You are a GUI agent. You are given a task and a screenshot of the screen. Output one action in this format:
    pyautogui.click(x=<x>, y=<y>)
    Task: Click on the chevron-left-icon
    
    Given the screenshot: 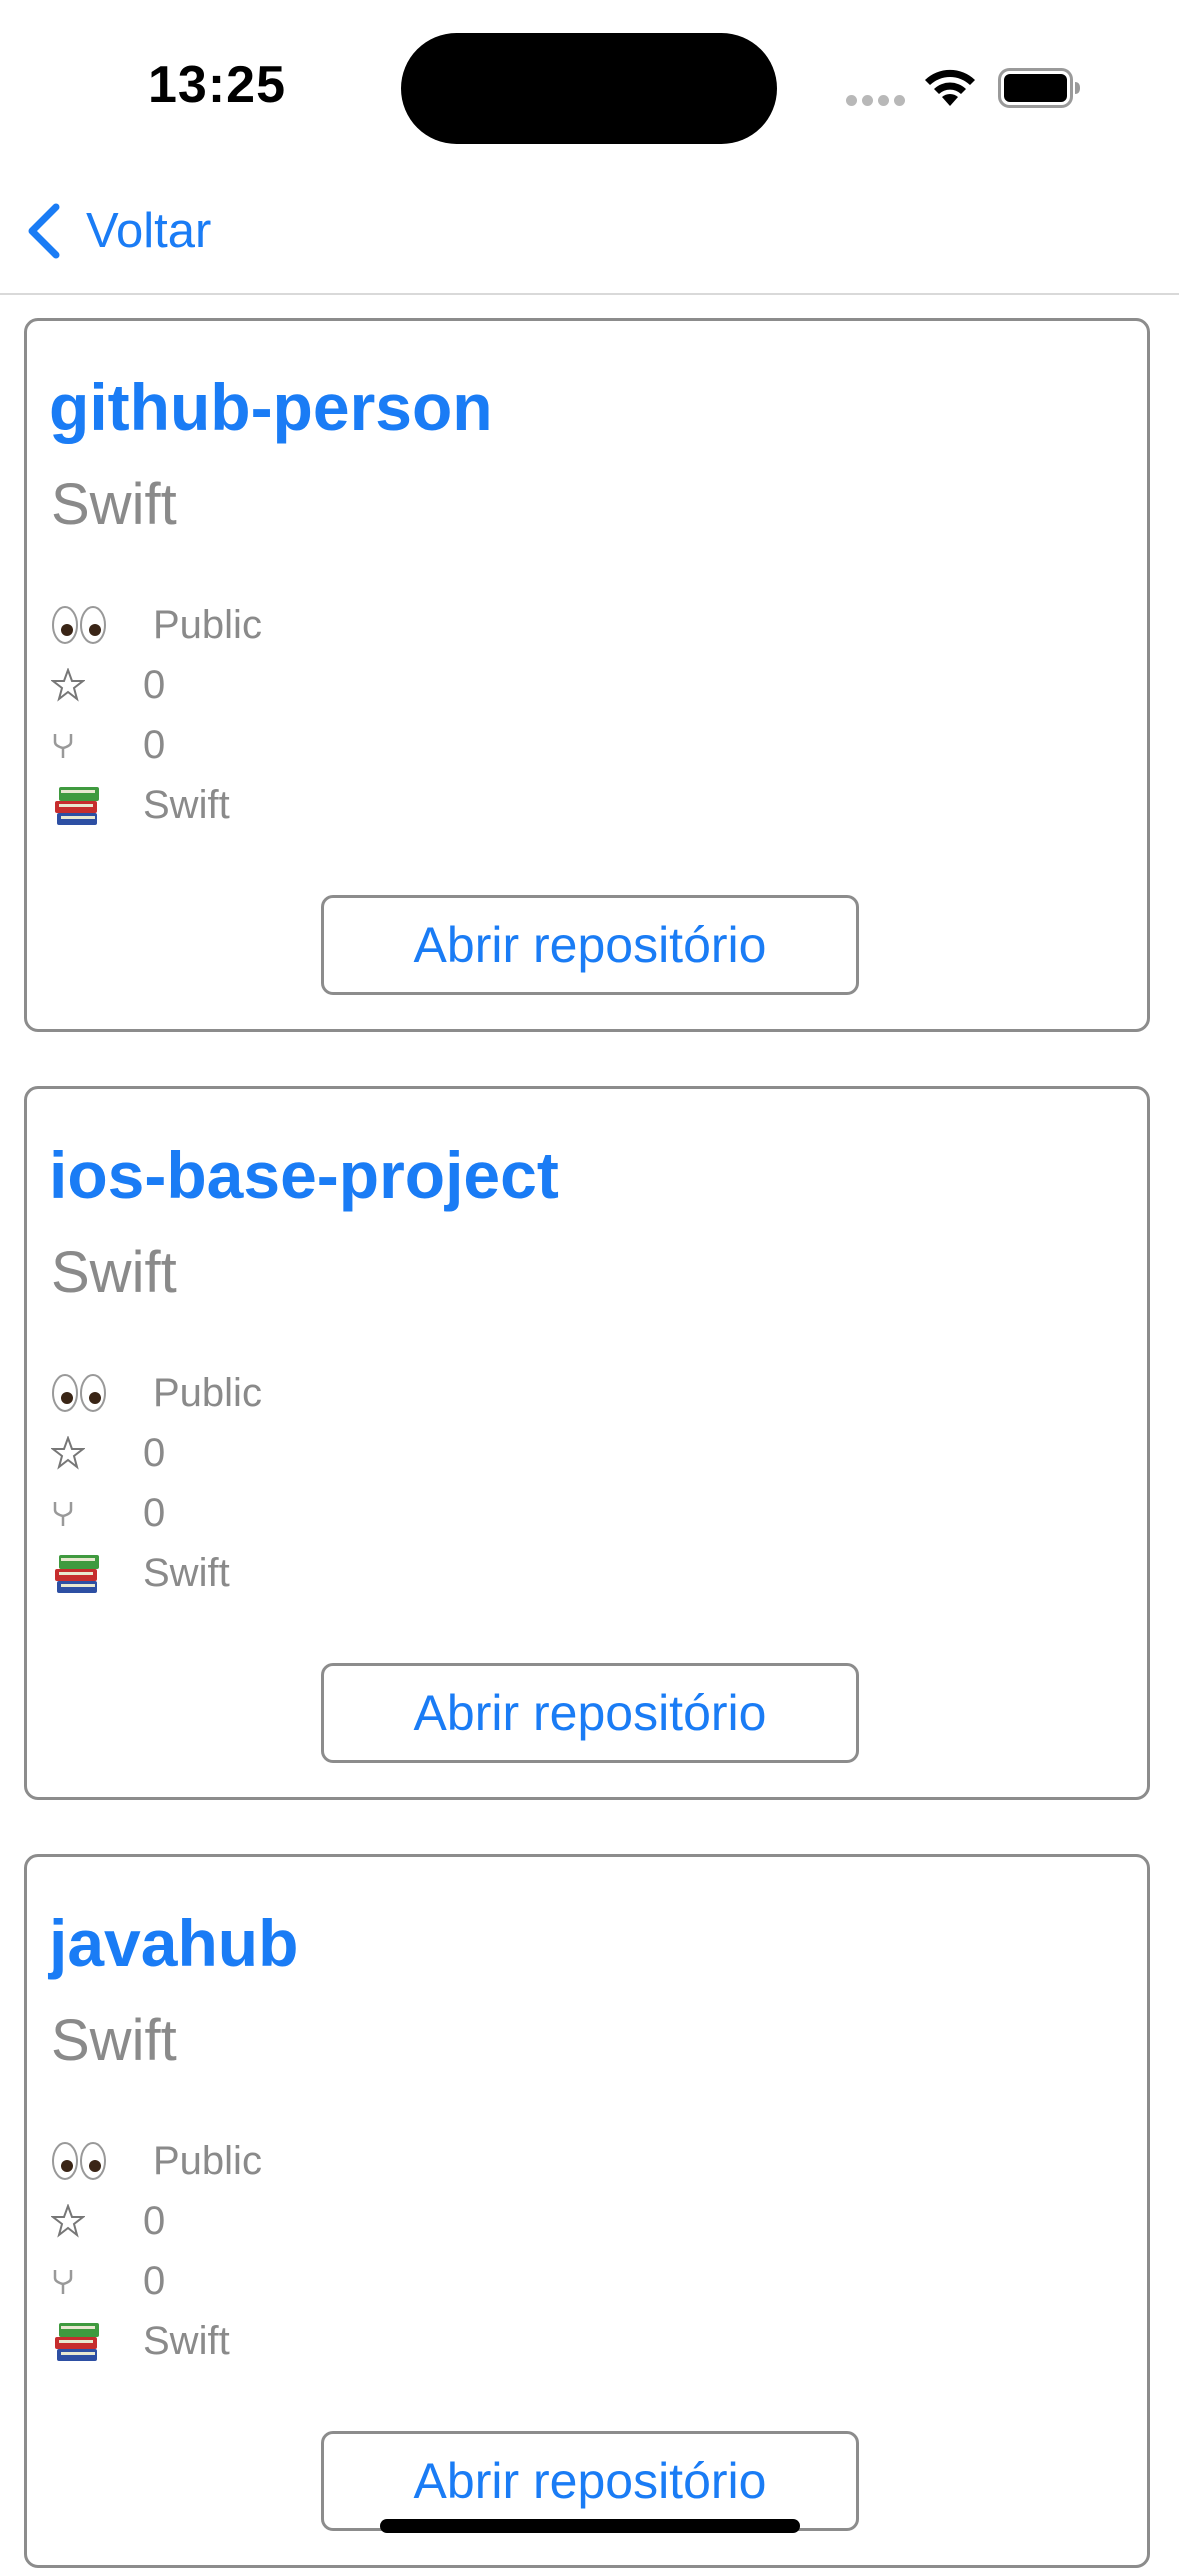 What is the action you would take?
    pyautogui.click(x=44, y=231)
    